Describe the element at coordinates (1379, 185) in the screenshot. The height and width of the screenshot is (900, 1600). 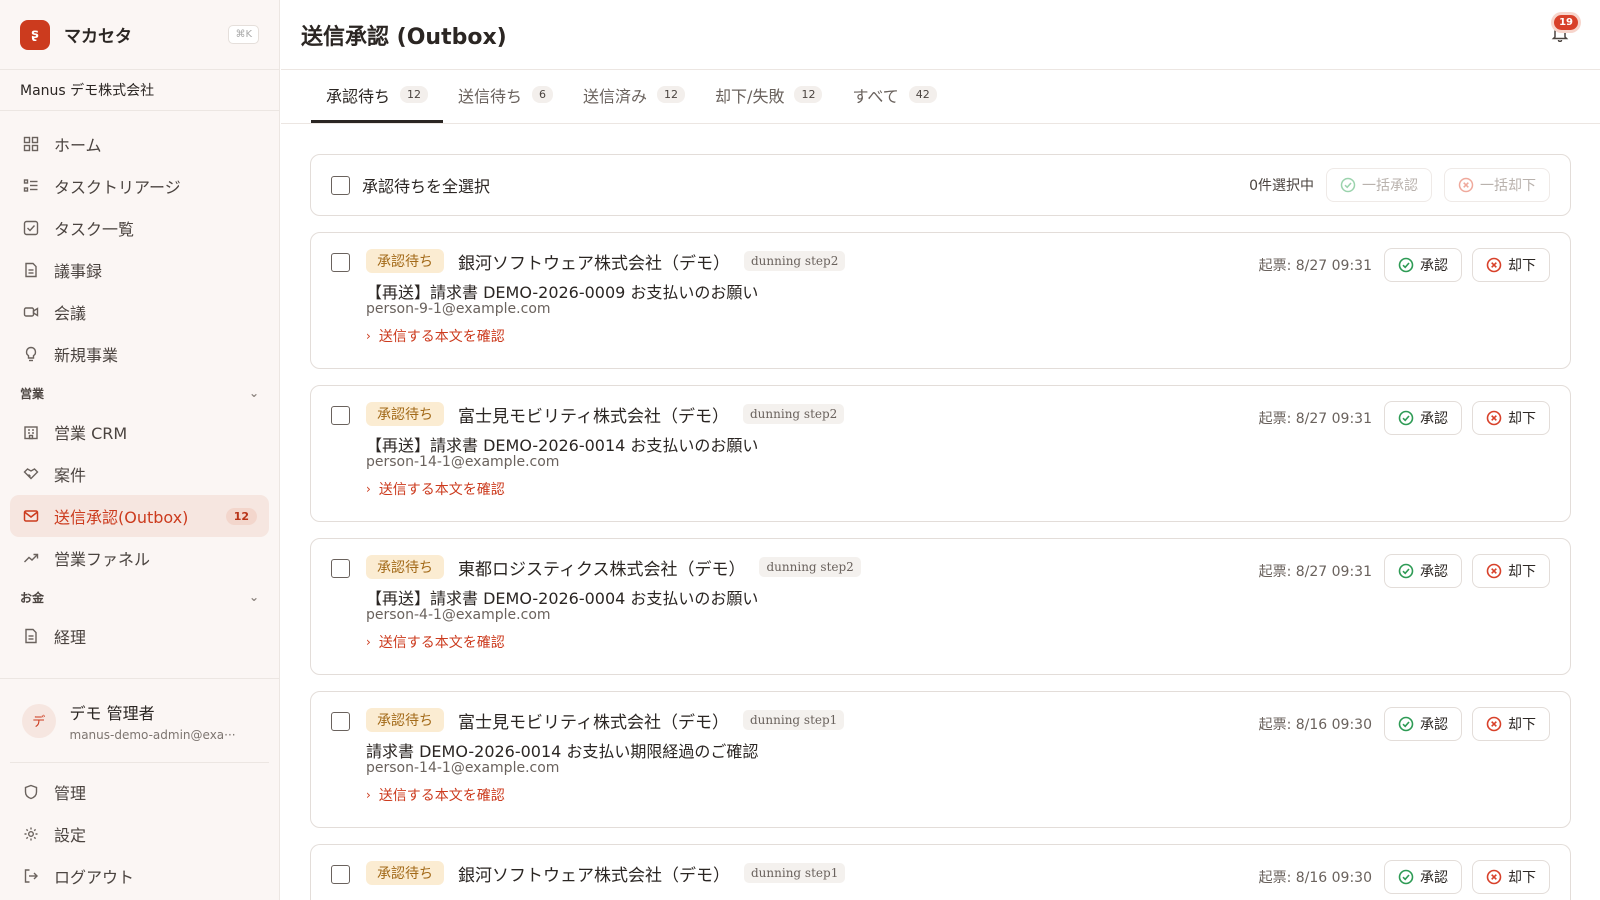
I see `bulk-approve-button: 一括承認` at that location.